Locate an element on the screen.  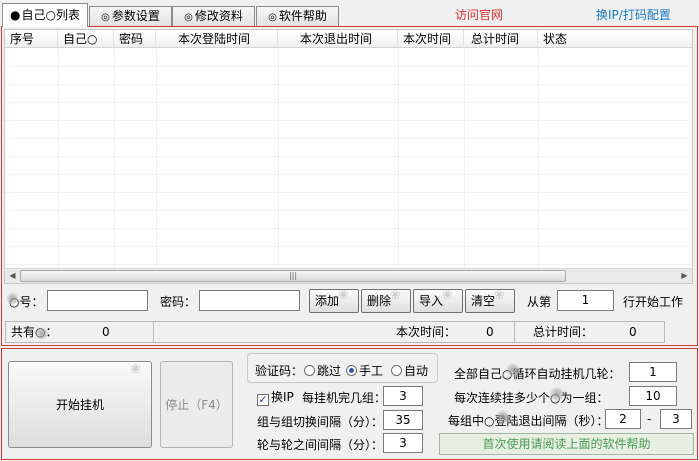
captcha-option-auto: 自动 is located at coordinates (409, 370).